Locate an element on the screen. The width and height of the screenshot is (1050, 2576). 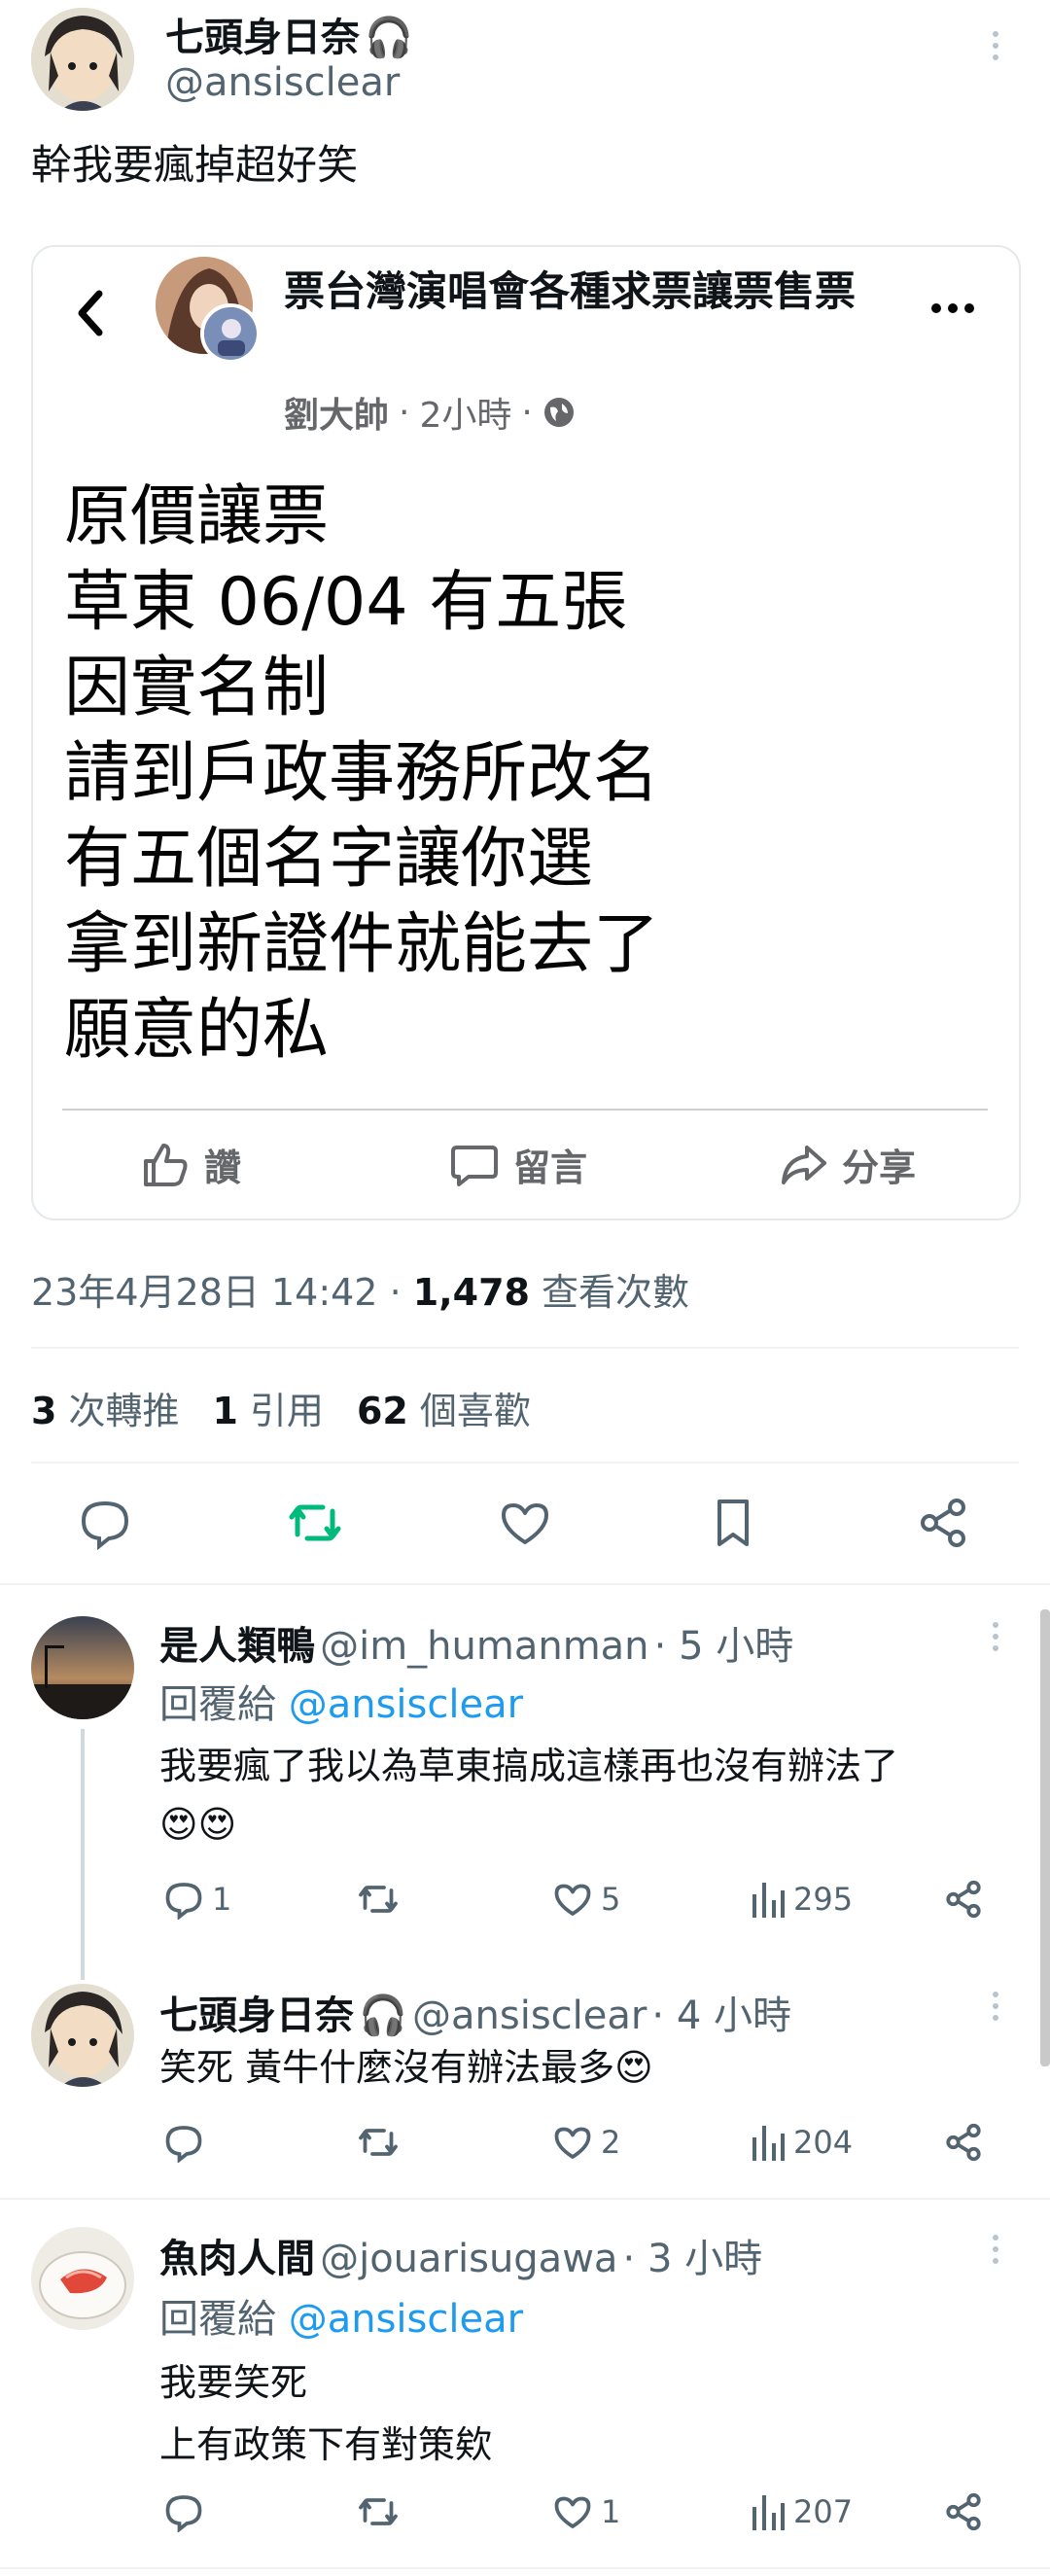
reply-text: 我要瘋了我以為草東搞成這樣再也沒有辦法了 😍😍 is located at coordinates (587, 1795).